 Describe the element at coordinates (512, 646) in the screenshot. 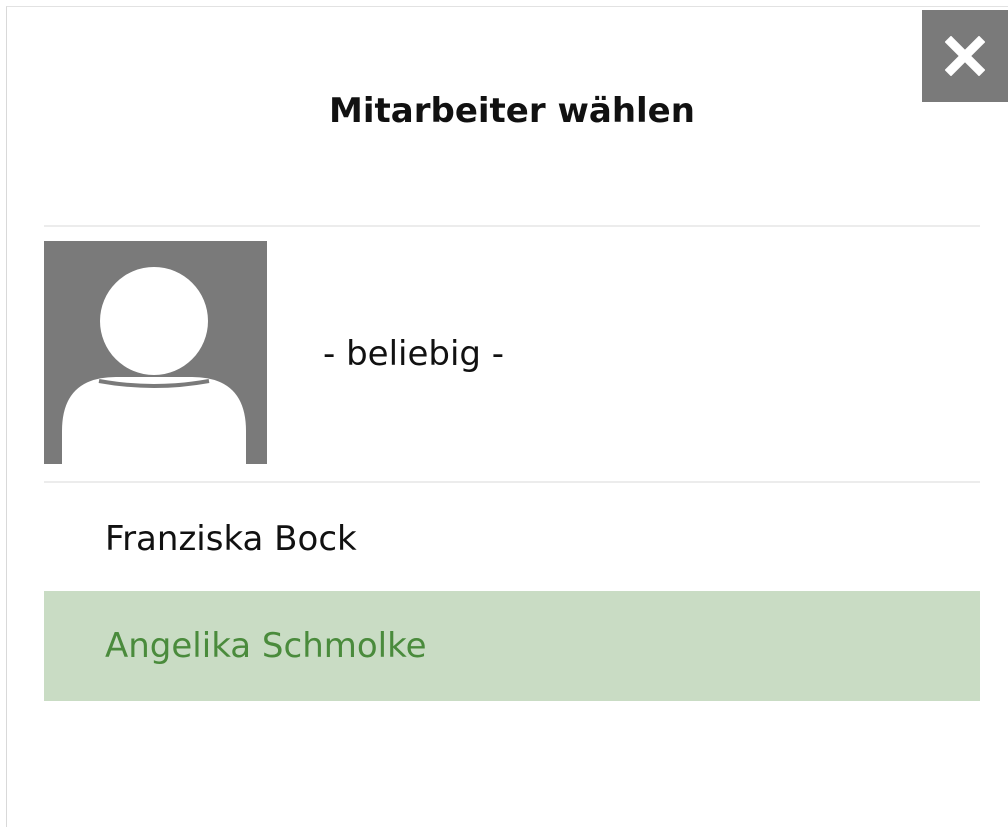

I see `employee-item-selected: Angelika Schmolke` at that location.